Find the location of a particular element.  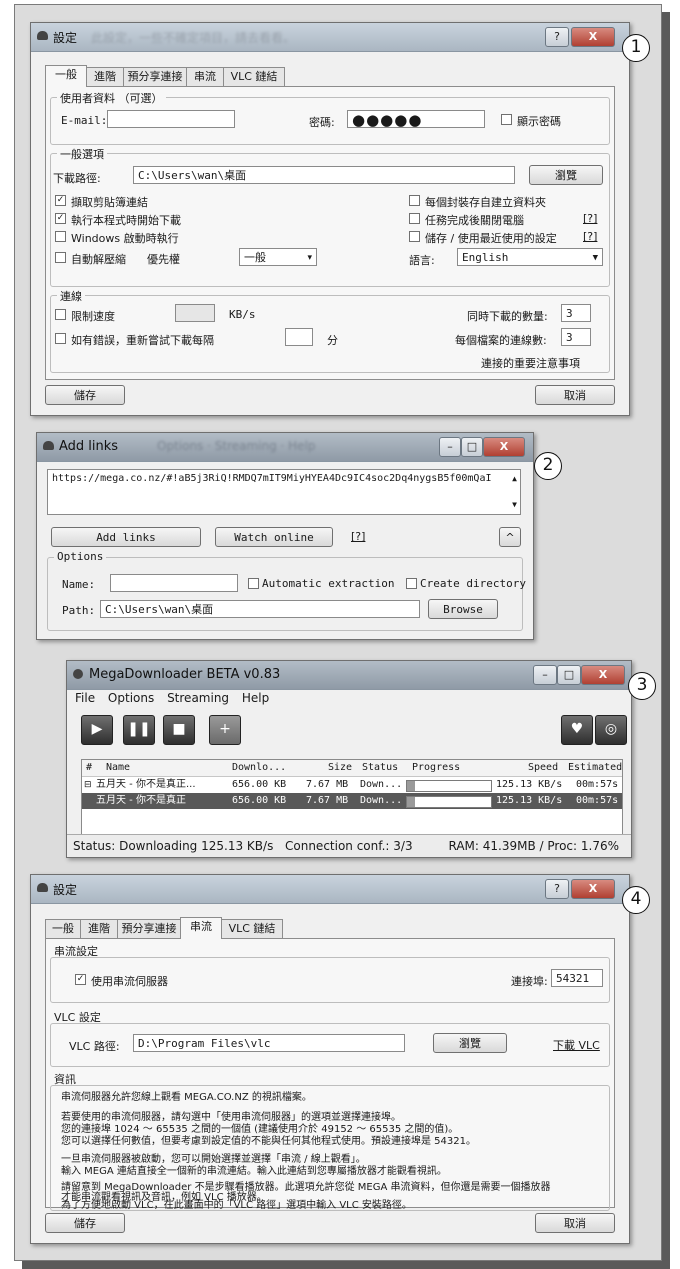

expand-icon: ⊟ is located at coordinates (88, 785).